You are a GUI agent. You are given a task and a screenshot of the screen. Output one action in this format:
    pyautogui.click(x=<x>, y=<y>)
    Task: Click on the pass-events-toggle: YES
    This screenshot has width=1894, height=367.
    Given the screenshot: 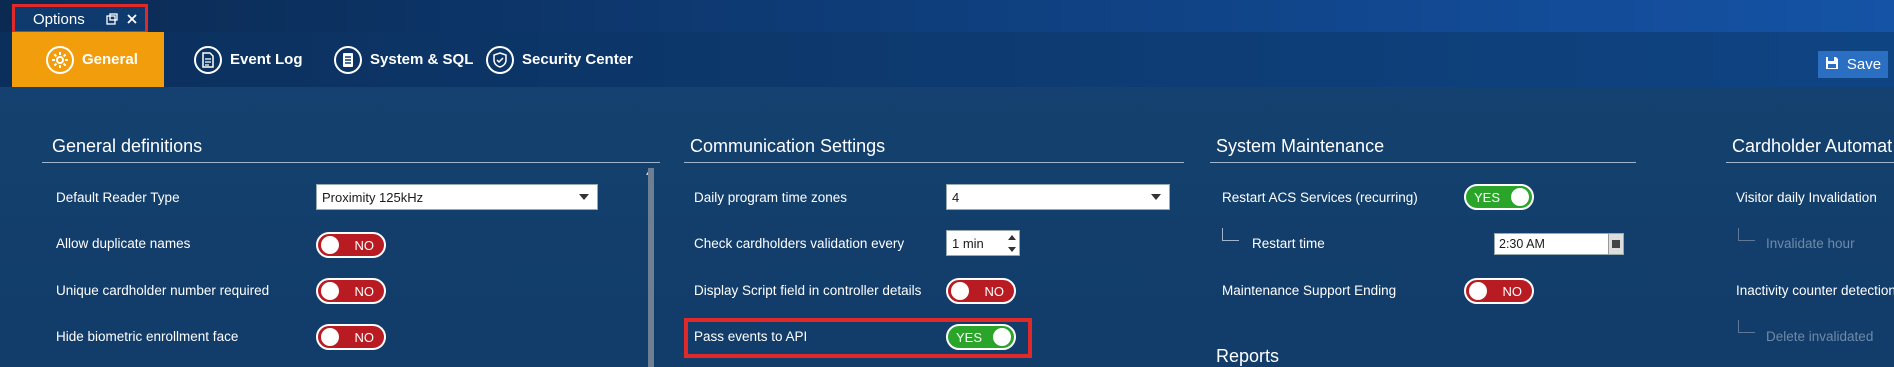 What is the action you would take?
    pyautogui.click(x=981, y=337)
    